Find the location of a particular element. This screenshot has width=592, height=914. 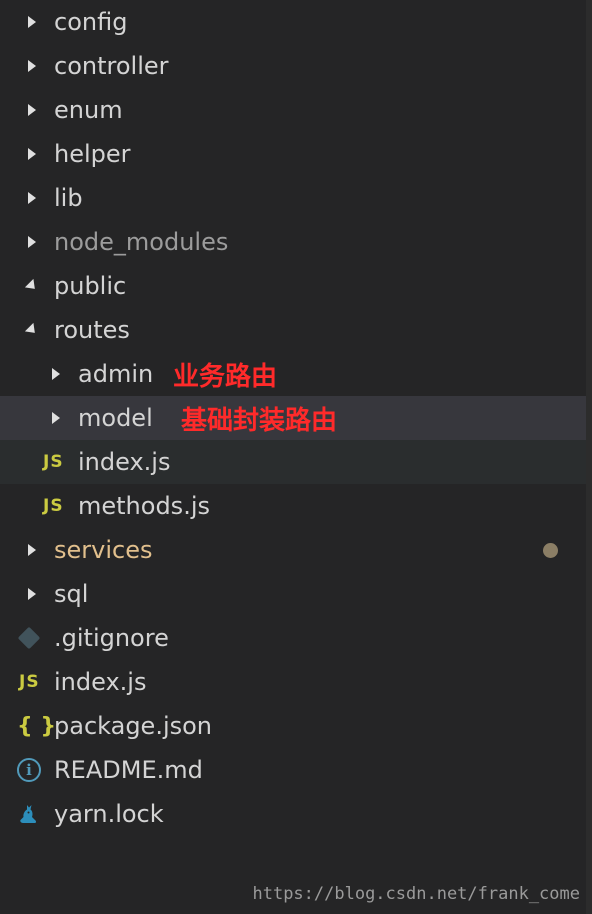

tree-item-label: sql is located at coordinates (71, 594).